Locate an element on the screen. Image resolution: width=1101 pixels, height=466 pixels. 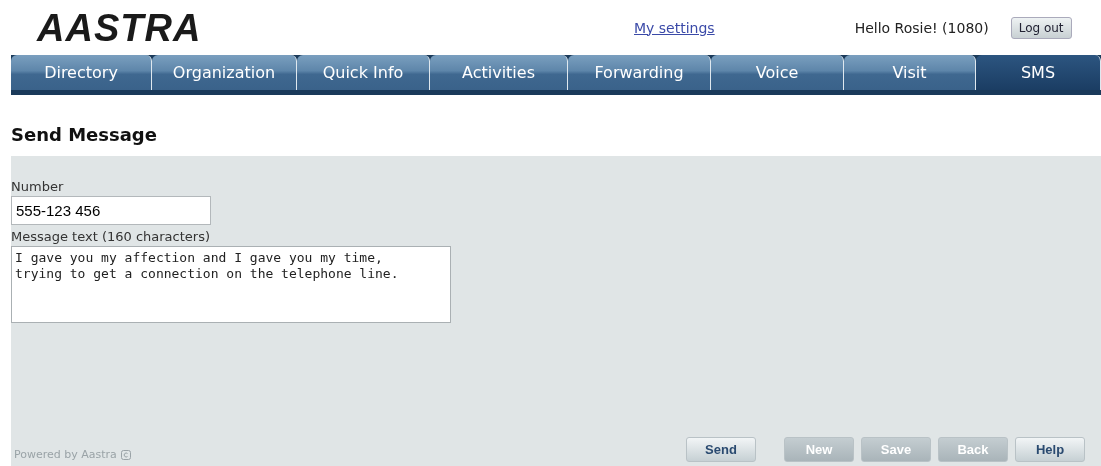
message-field: I gave you my affection and I gave you my time, trying to get a connection on the telephone line. is located at coordinates (231, 284).